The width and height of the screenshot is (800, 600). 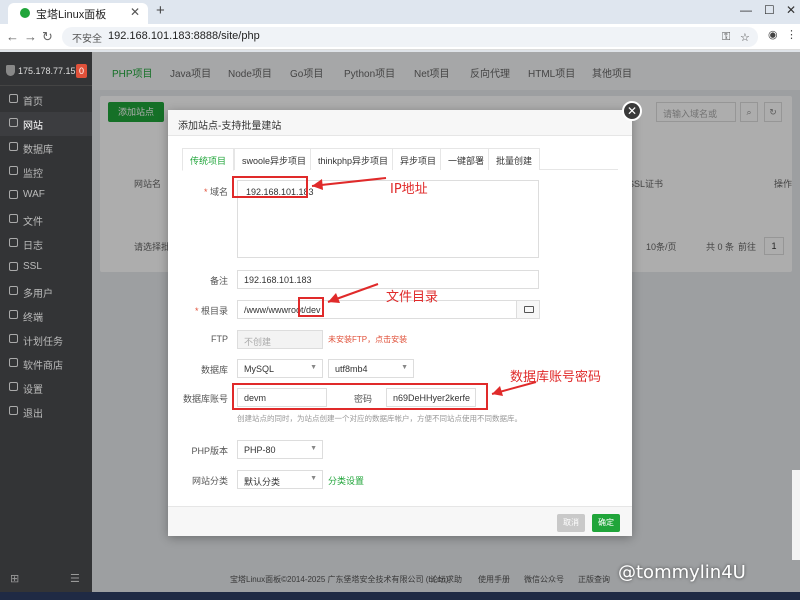 I want to click on annotation-db: 数据库账号密码, so click(x=556, y=377).